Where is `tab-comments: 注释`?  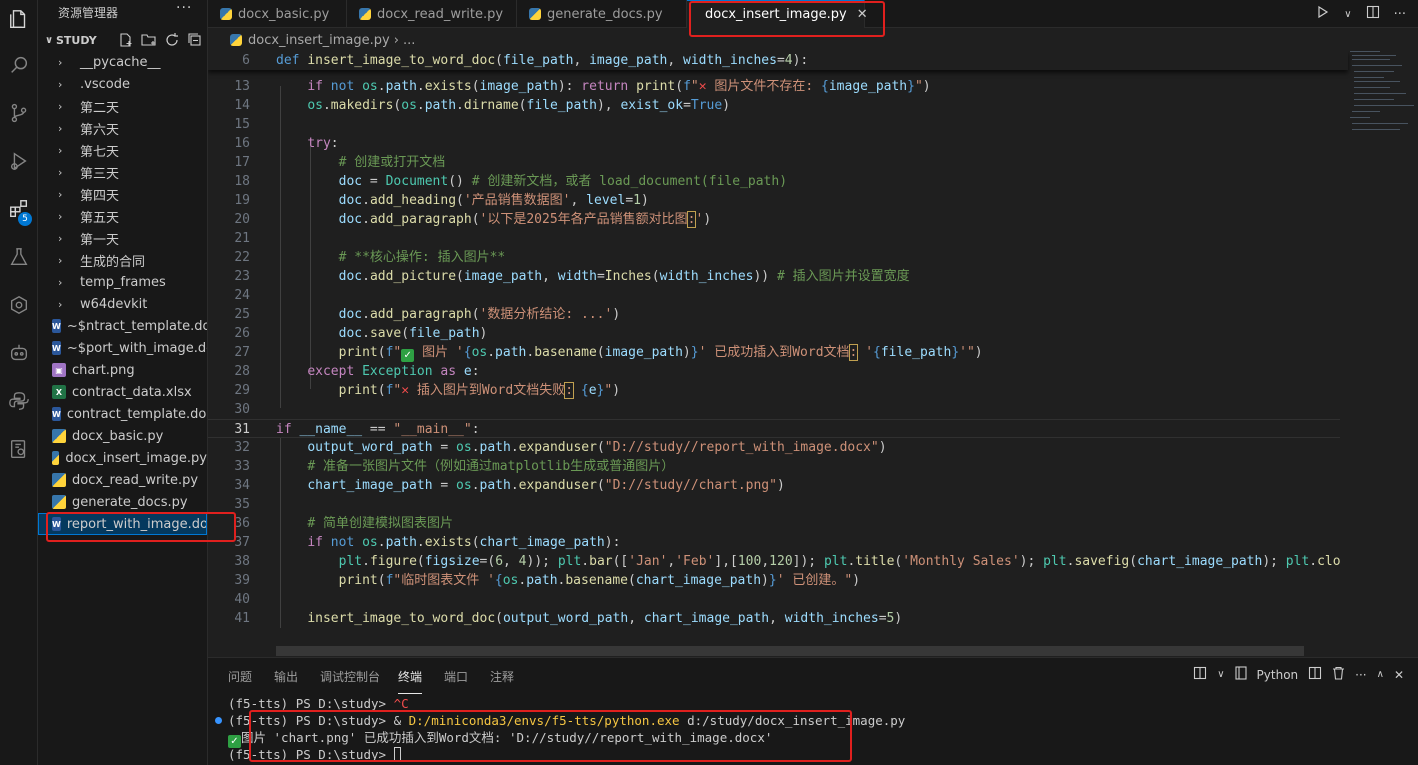 tab-comments: 注释 is located at coordinates (502, 676).